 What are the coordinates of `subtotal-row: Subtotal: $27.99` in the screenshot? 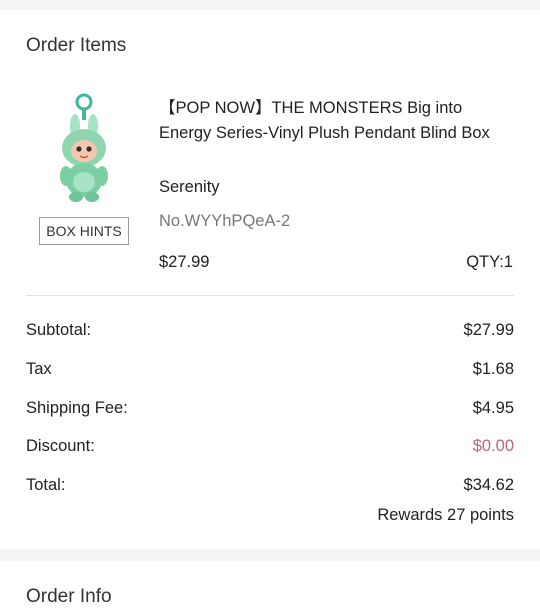 It's located at (270, 332).